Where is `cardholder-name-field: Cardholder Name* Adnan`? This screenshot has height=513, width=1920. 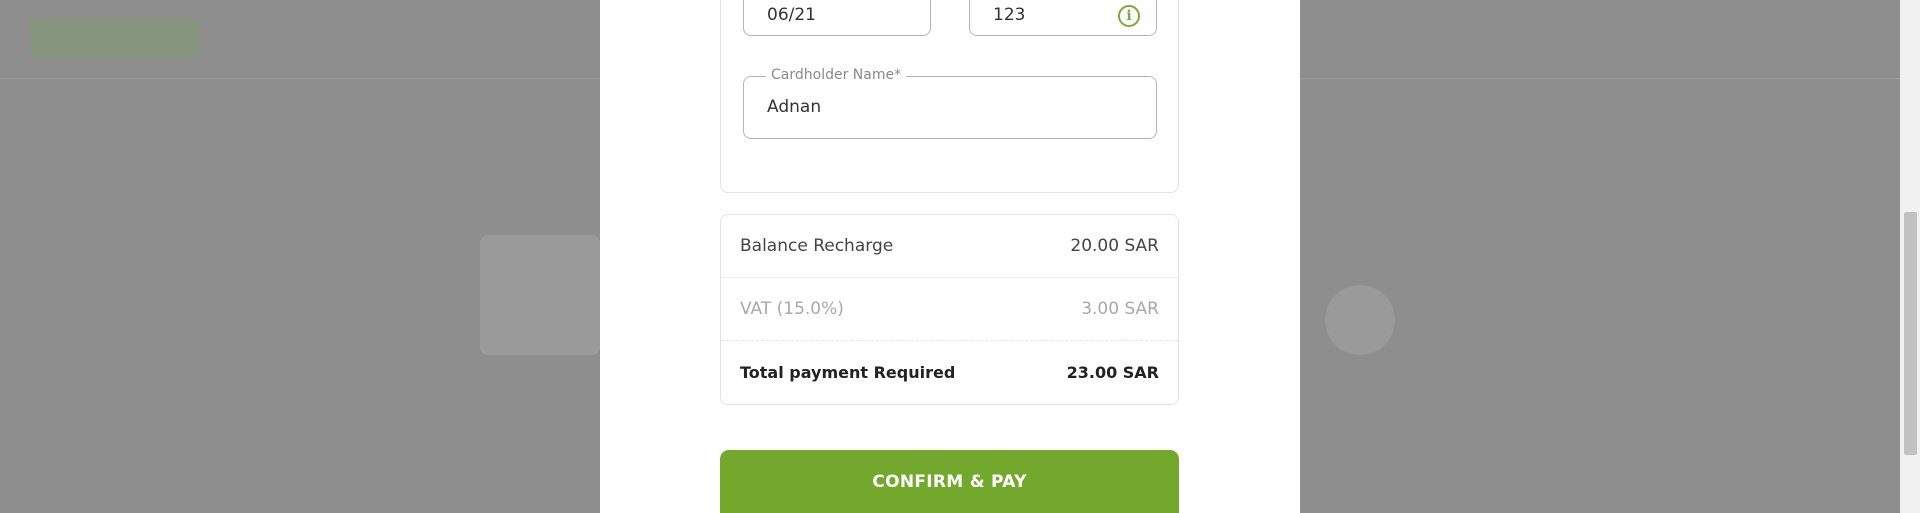
cardholder-name-field: Cardholder Name* Adnan is located at coordinates (950, 103).